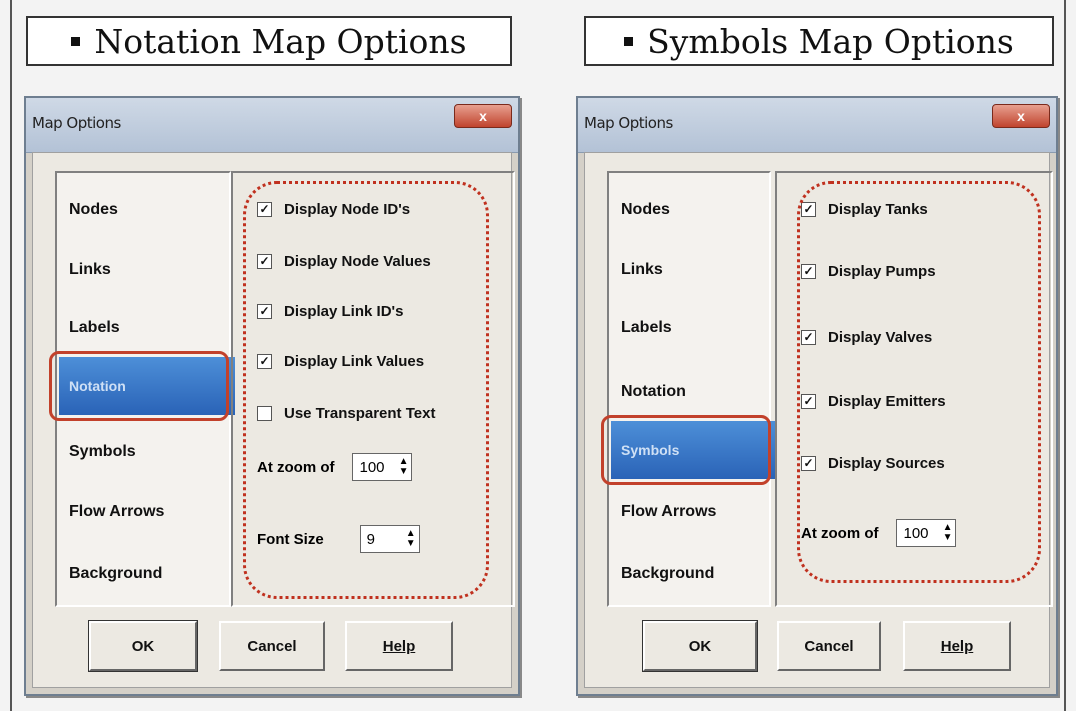 This screenshot has width=1076, height=711. Describe the element at coordinates (1065, 355) in the screenshot. I see `frame-right-line` at that location.